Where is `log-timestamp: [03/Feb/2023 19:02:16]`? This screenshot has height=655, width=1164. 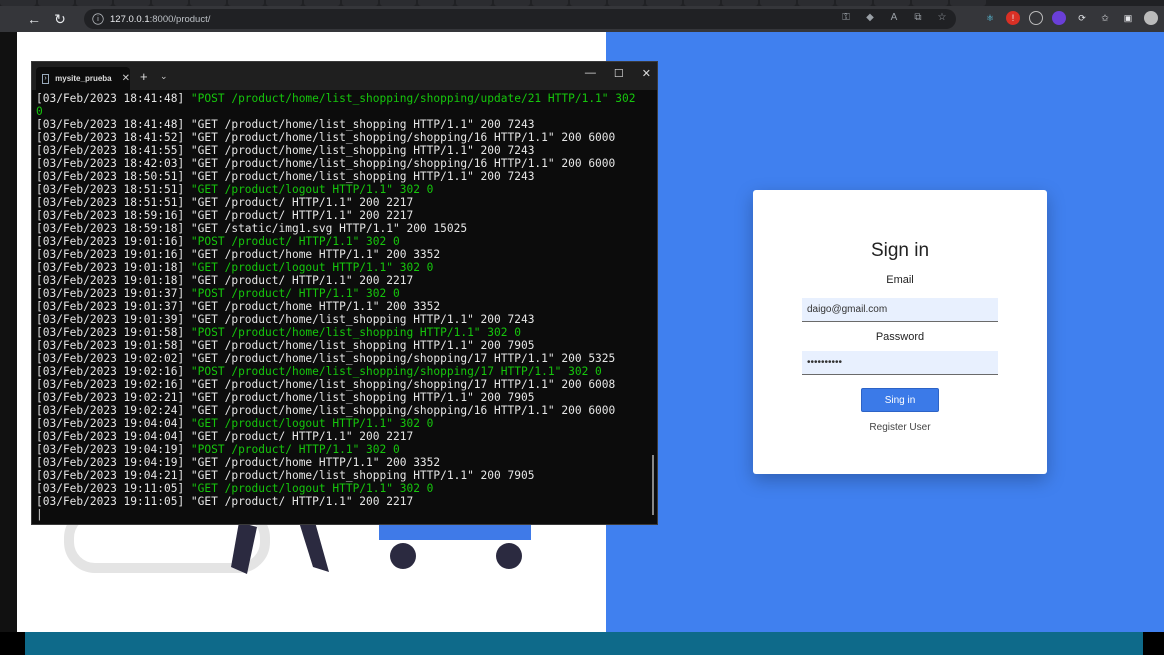
log-timestamp: [03/Feb/2023 19:02:16] is located at coordinates (110, 384).